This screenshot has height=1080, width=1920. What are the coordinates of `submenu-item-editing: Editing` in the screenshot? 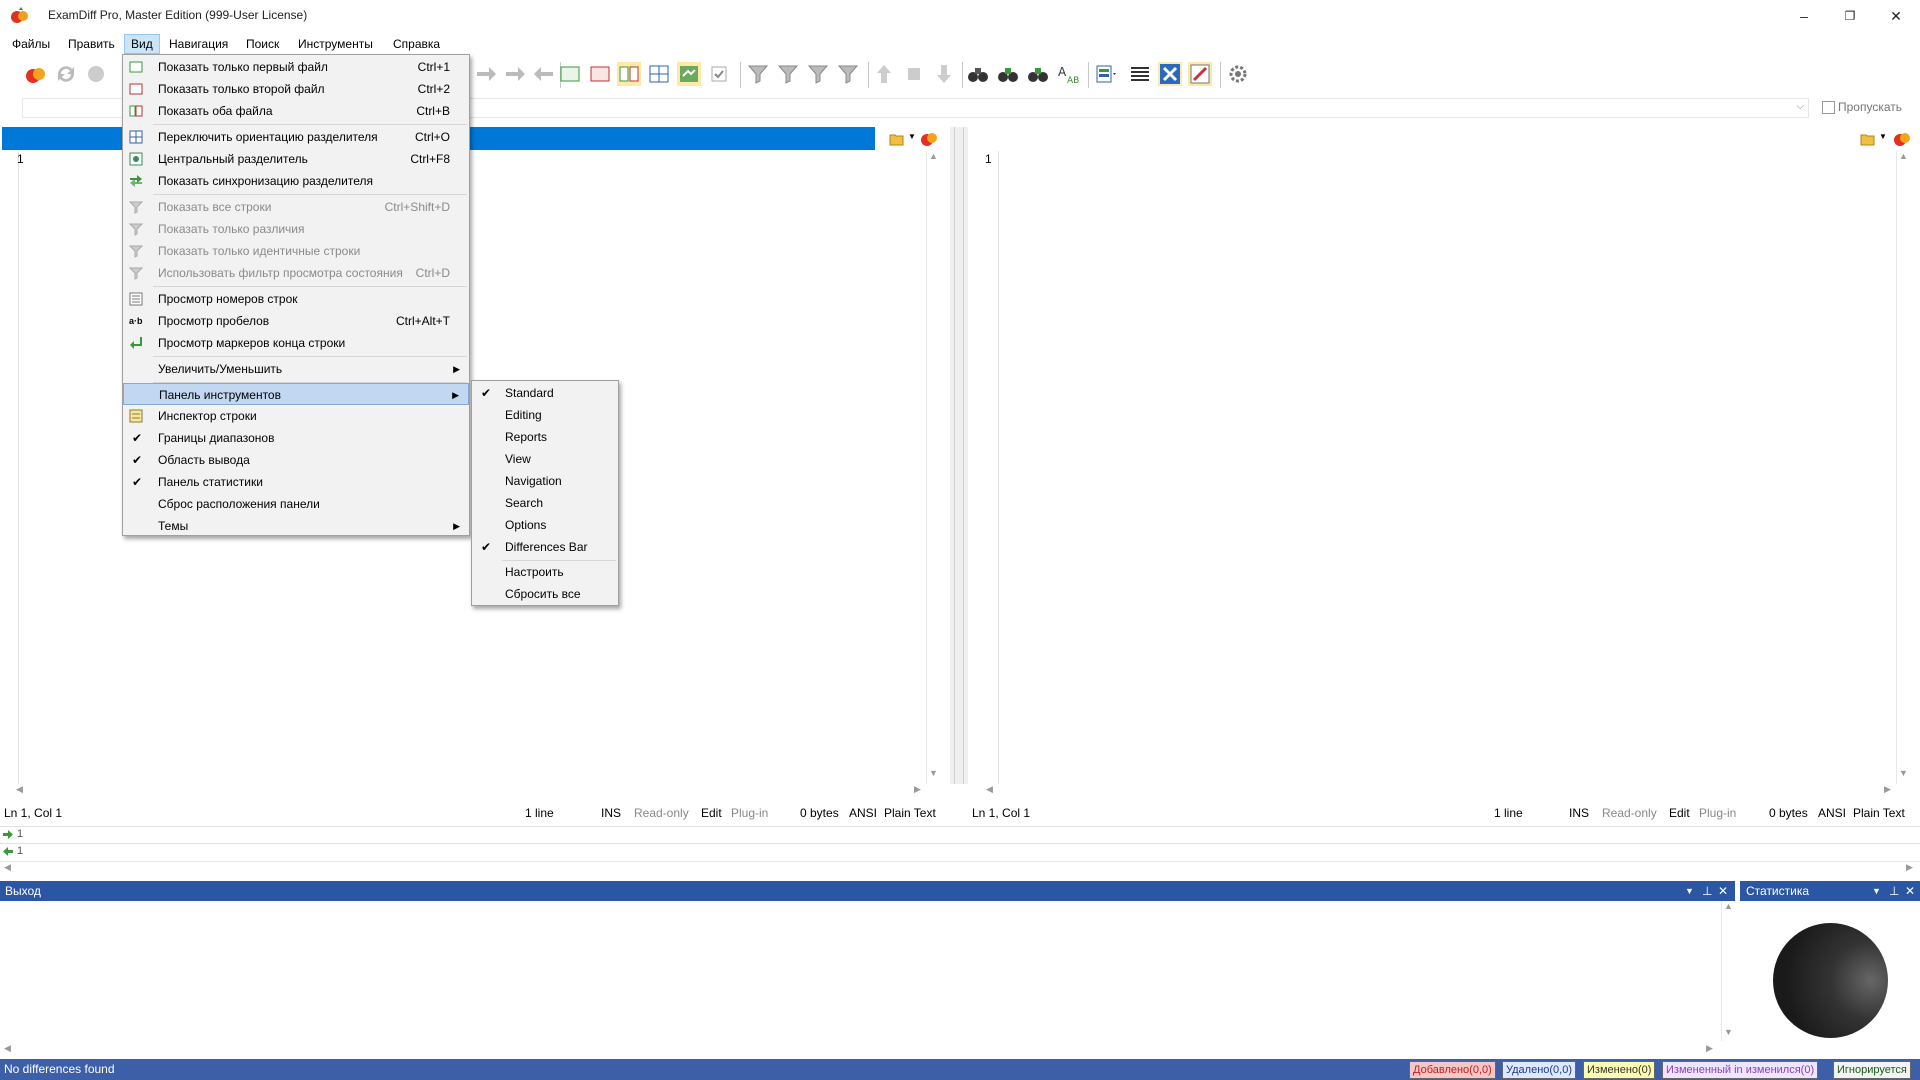 It's located at (545, 415).